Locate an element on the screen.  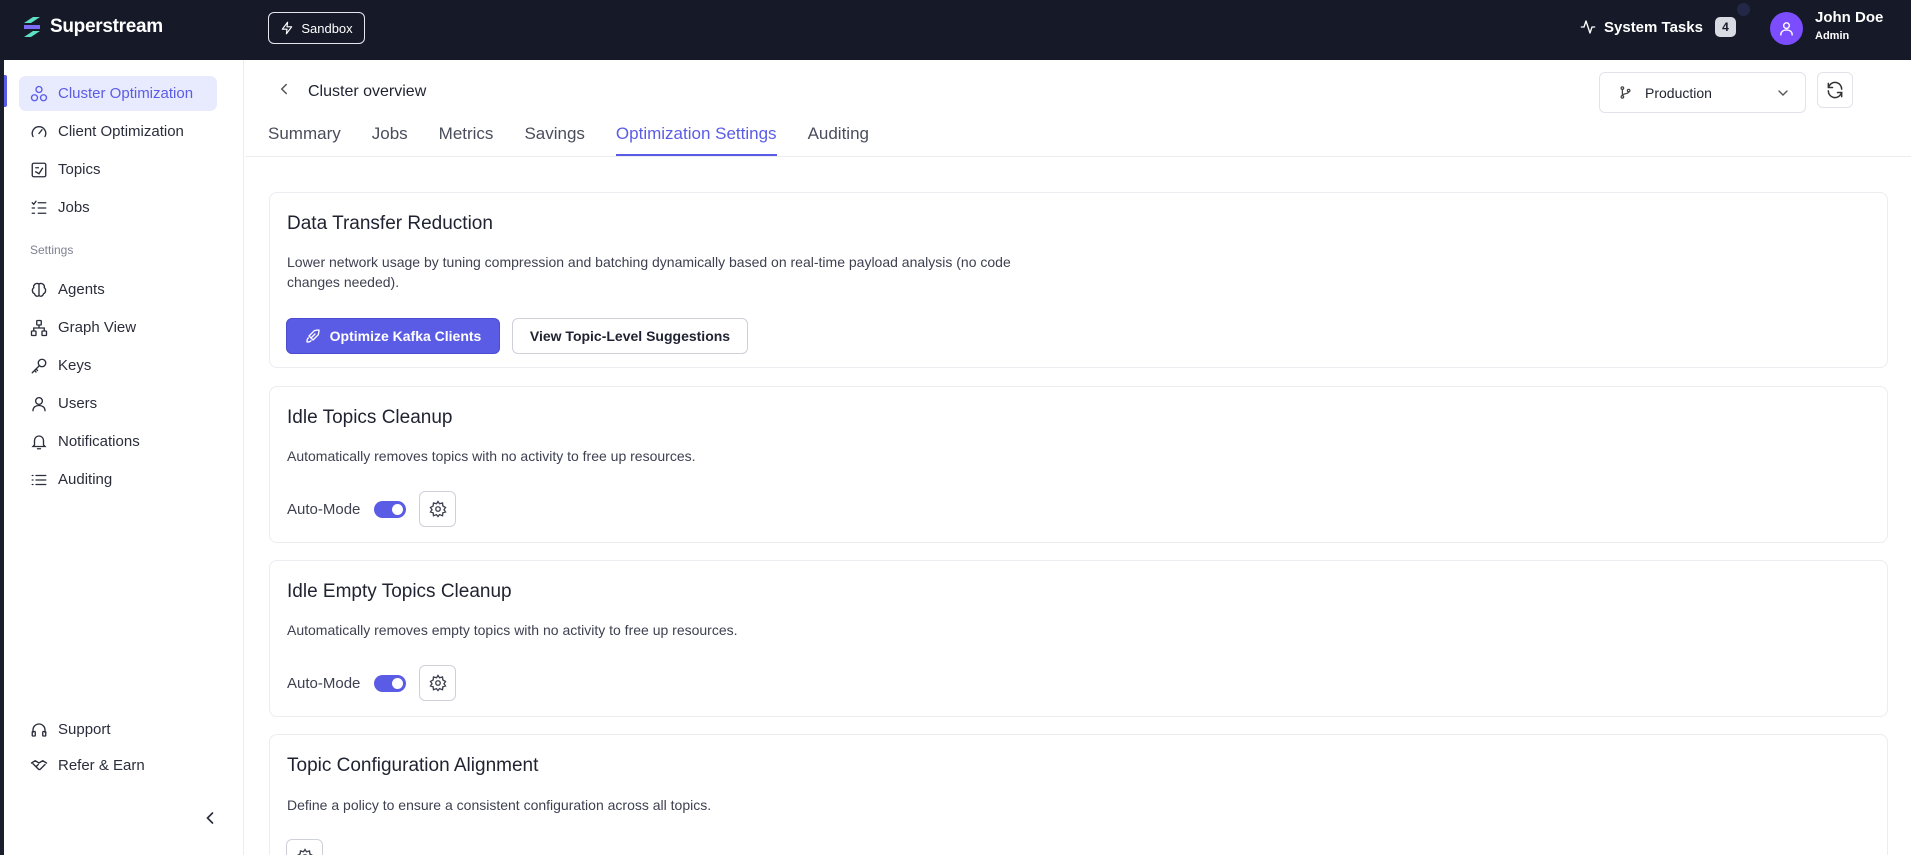
card-description-line: changes needed). is located at coordinates (343, 282).